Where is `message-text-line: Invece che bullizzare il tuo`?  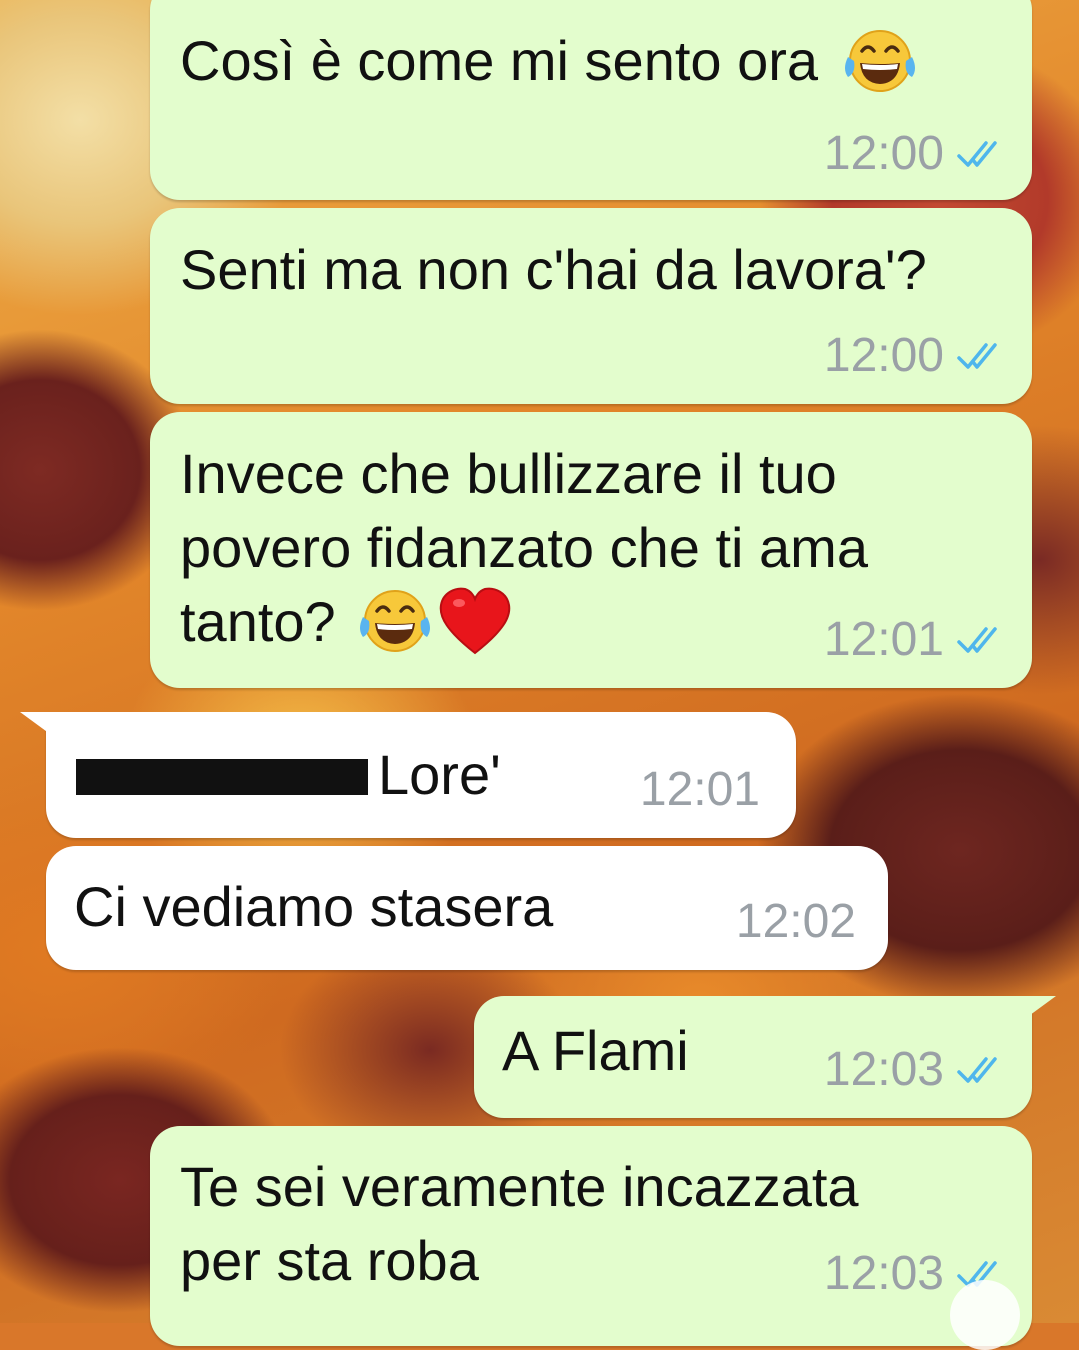
message-text-line: Invece che bullizzare il tuo is located at coordinates (508, 473).